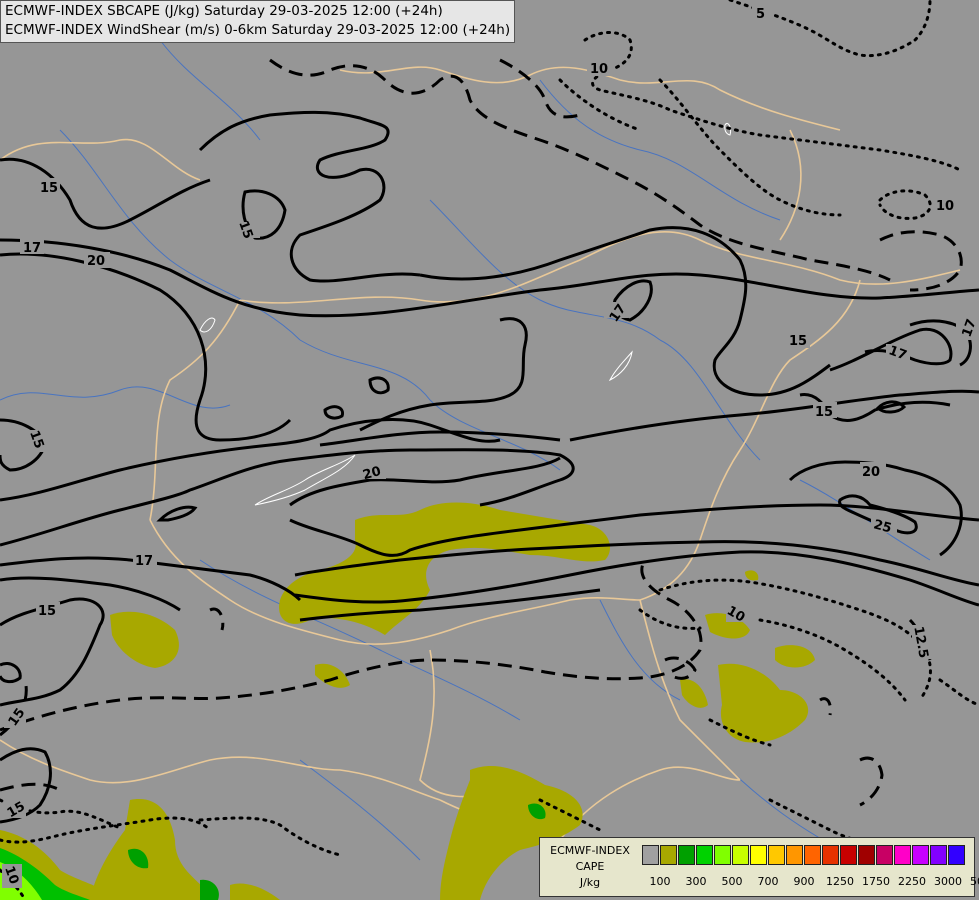  Describe the element at coordinates (840, 881) in the screenshot. I see `legend-tick-label: 1250` at that location.